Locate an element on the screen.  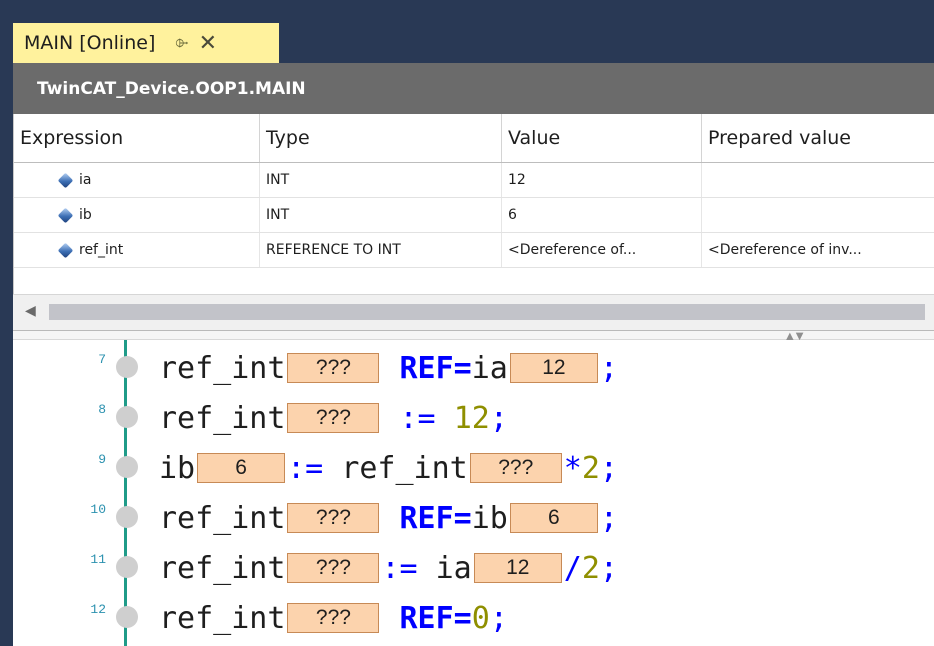
table-row: ib INT 6 is located at coordinates (474, 215).